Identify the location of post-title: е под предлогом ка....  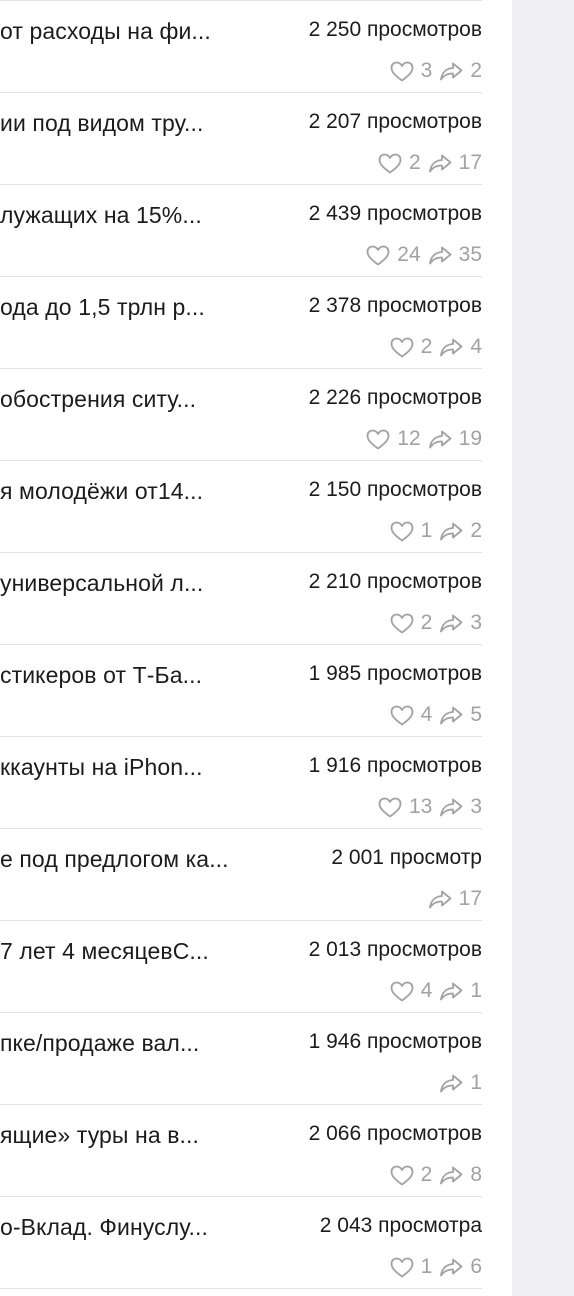
(114, 859).